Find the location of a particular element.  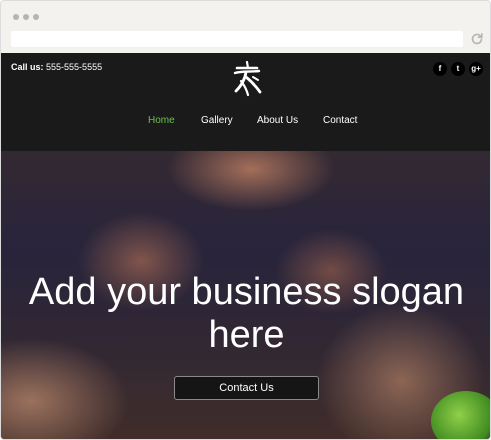

main-nav: Home Gallery About Us Contact is located at coordinates (245, 123).